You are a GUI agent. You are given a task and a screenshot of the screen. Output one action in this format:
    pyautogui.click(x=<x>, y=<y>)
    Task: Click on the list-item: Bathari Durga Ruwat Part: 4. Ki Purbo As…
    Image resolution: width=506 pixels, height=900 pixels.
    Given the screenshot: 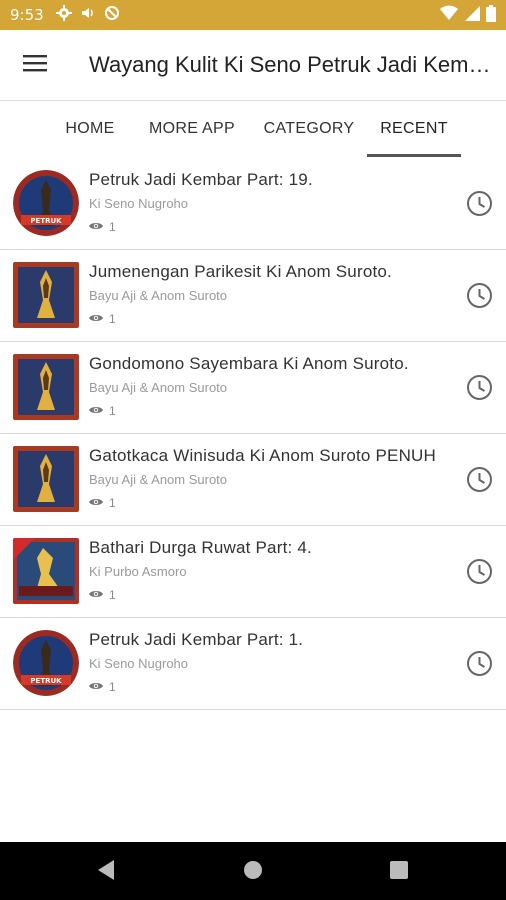 What is the action you would take?
    pyautogui.click(x=253, y=572)
    